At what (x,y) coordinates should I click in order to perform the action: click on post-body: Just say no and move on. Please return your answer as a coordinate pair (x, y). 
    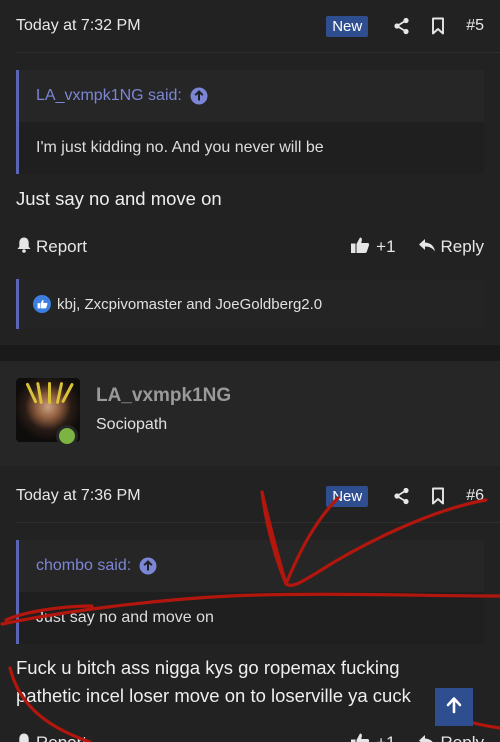
    Looking at the image, I should click on (119, 198).